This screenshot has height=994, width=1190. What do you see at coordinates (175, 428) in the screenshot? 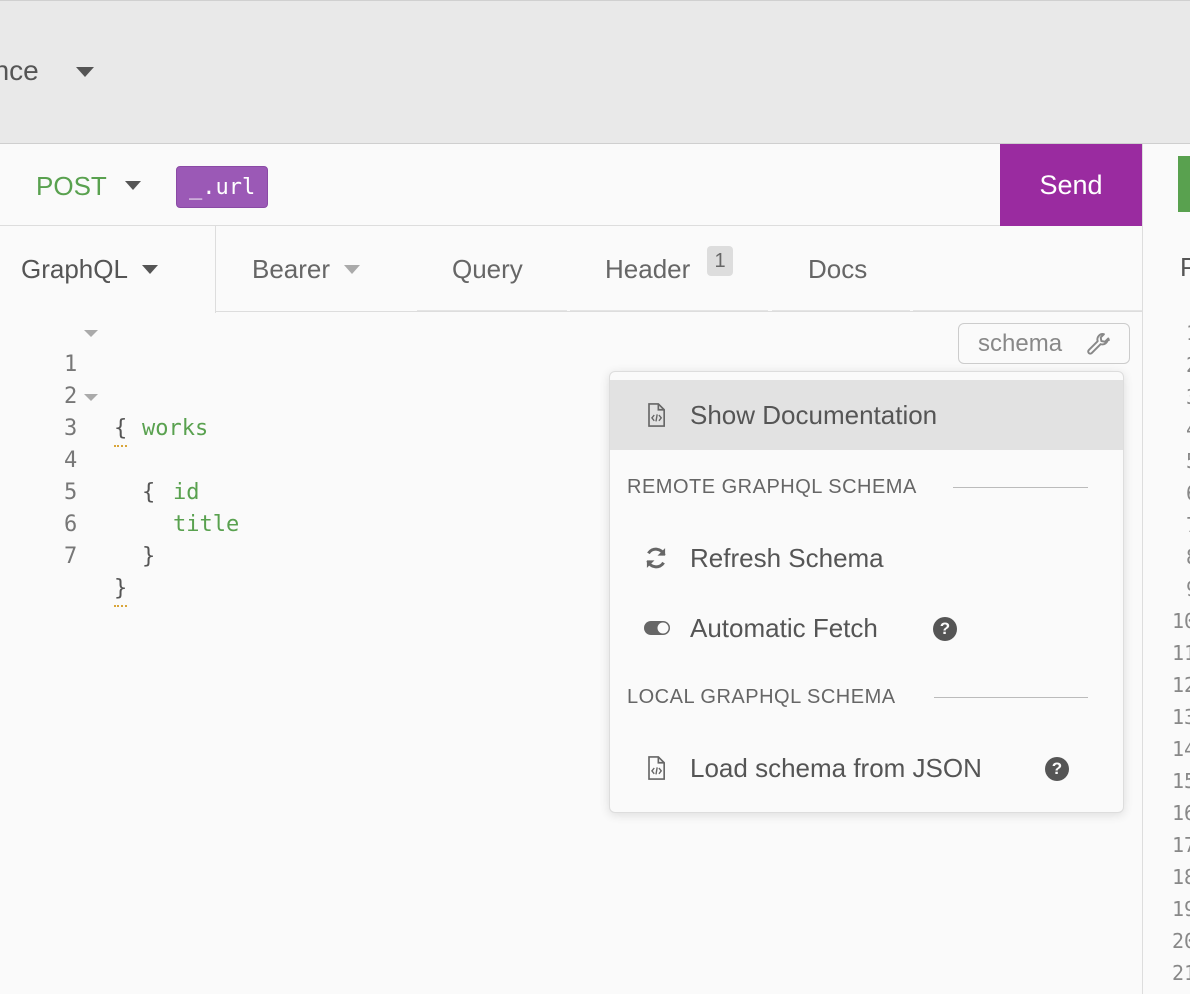
I see `code-text: works` at bounding box center [175, 428].